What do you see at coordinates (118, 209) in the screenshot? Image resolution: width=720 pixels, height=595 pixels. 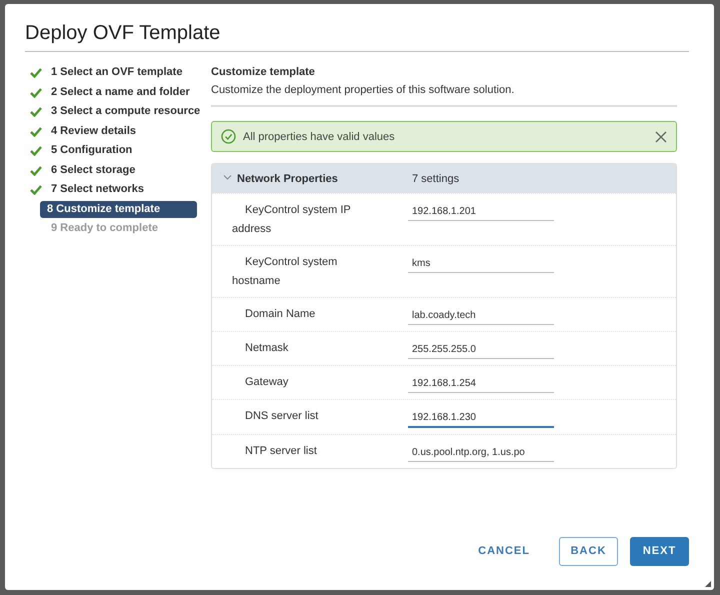 I see `wizard-step: 8 Customize template` at bounding box center [118, 209].